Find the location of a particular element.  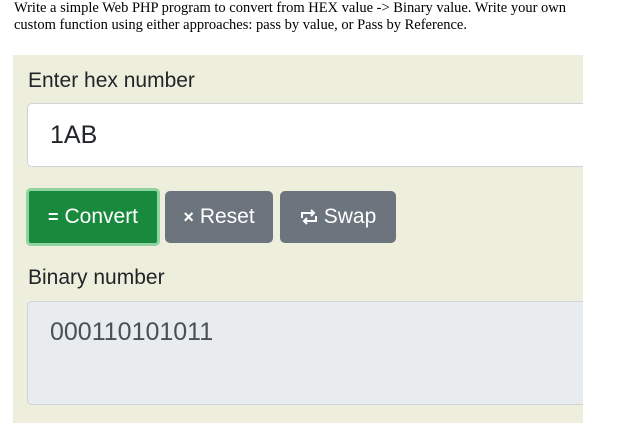

hex-input-label: Enter hex number is located at coordinates (111, 80).